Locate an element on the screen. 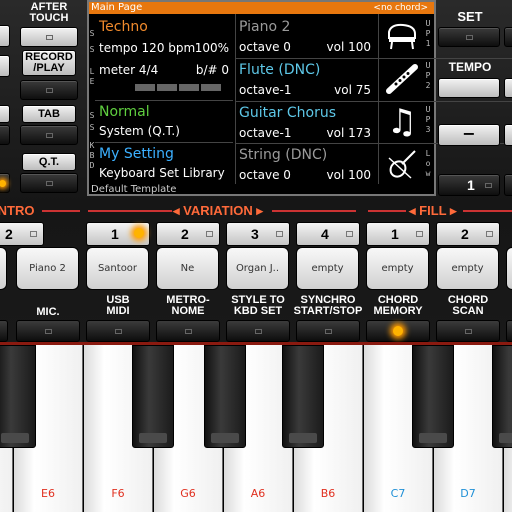 This screenshot has height=512, width=512. chord-scan-label: CHORD SCAN is located at coordinates (468, 305).